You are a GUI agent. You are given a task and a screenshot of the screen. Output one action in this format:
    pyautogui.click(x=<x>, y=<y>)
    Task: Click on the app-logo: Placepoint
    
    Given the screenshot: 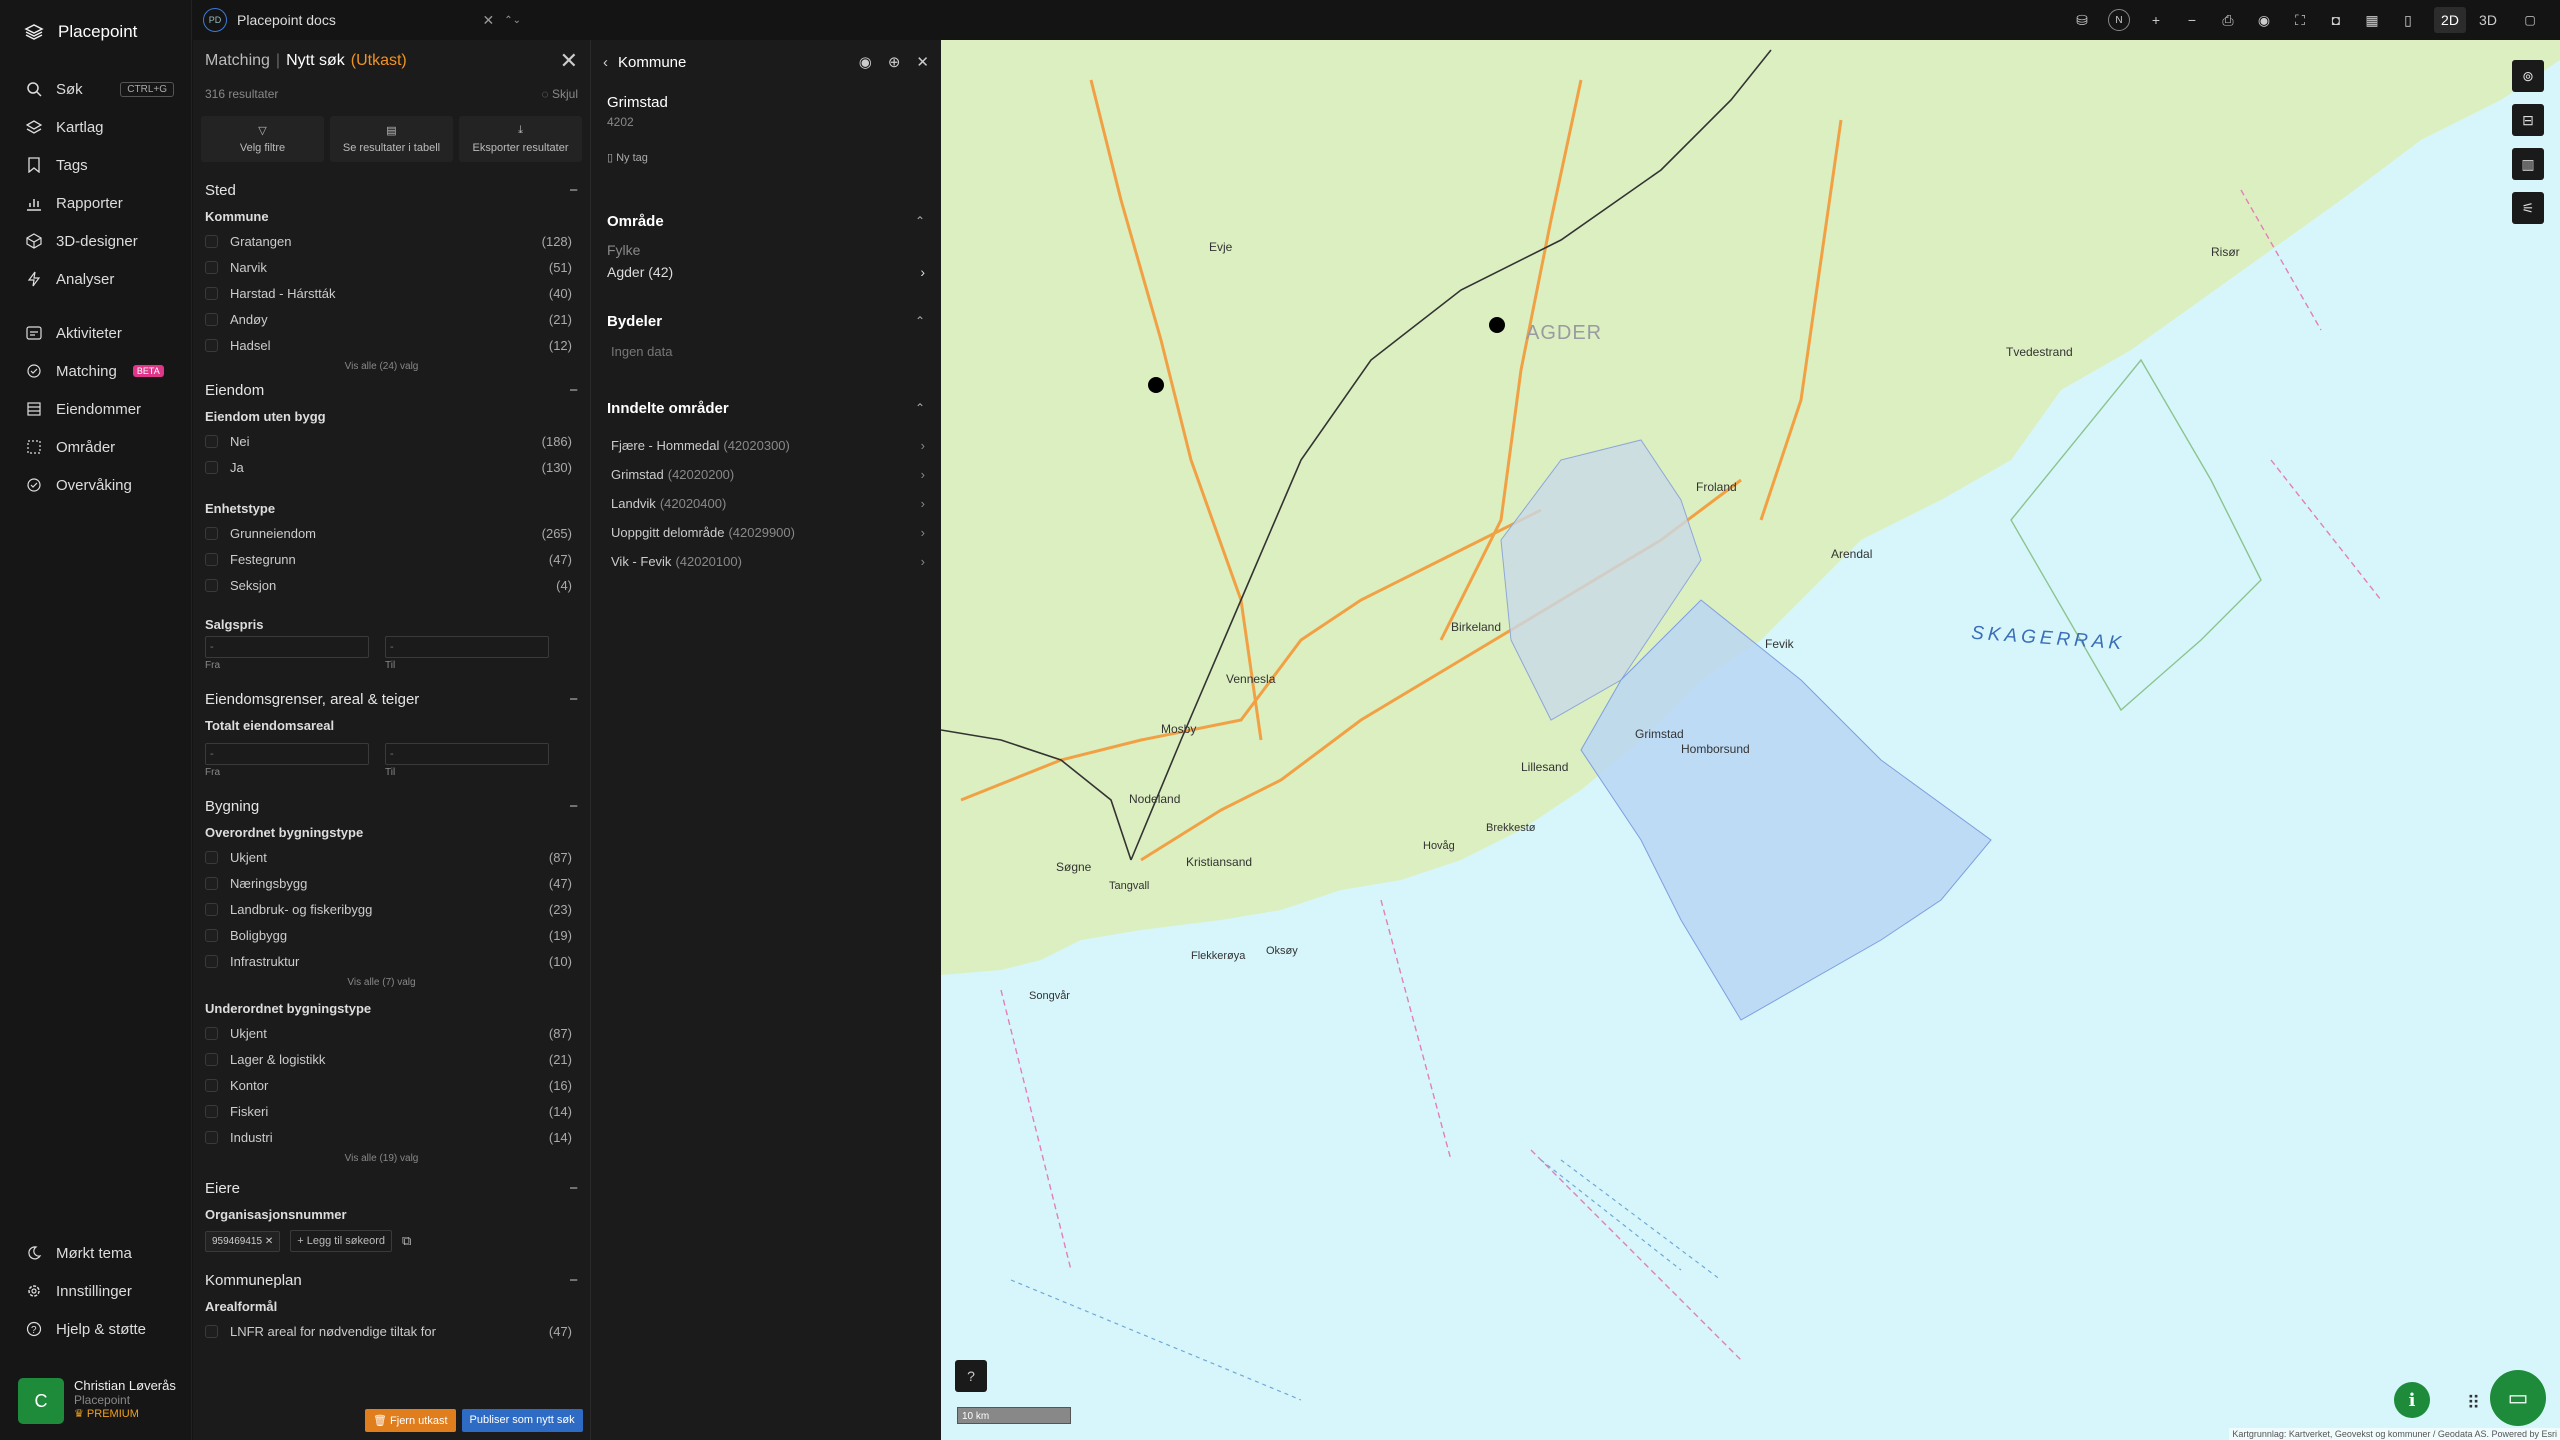 What is the action you would take?
    pyautogui.click(x=80, y=32)
    